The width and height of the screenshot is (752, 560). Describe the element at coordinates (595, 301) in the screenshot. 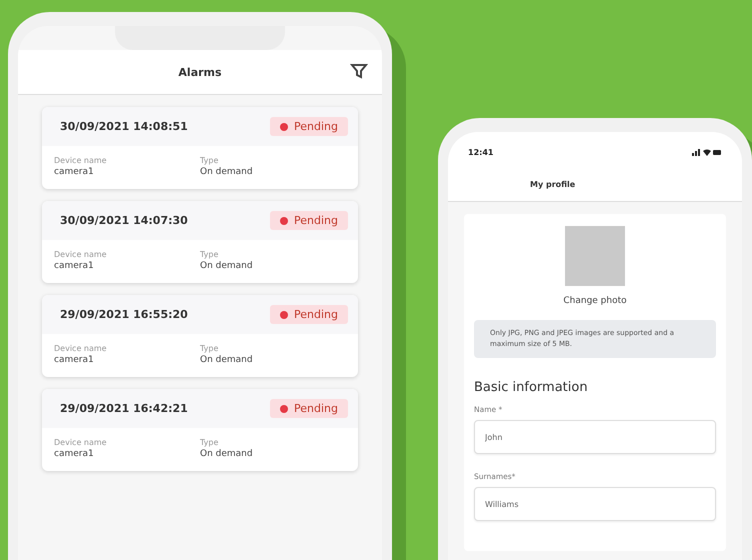

I see `change-photo-link: Change photo` at that location.